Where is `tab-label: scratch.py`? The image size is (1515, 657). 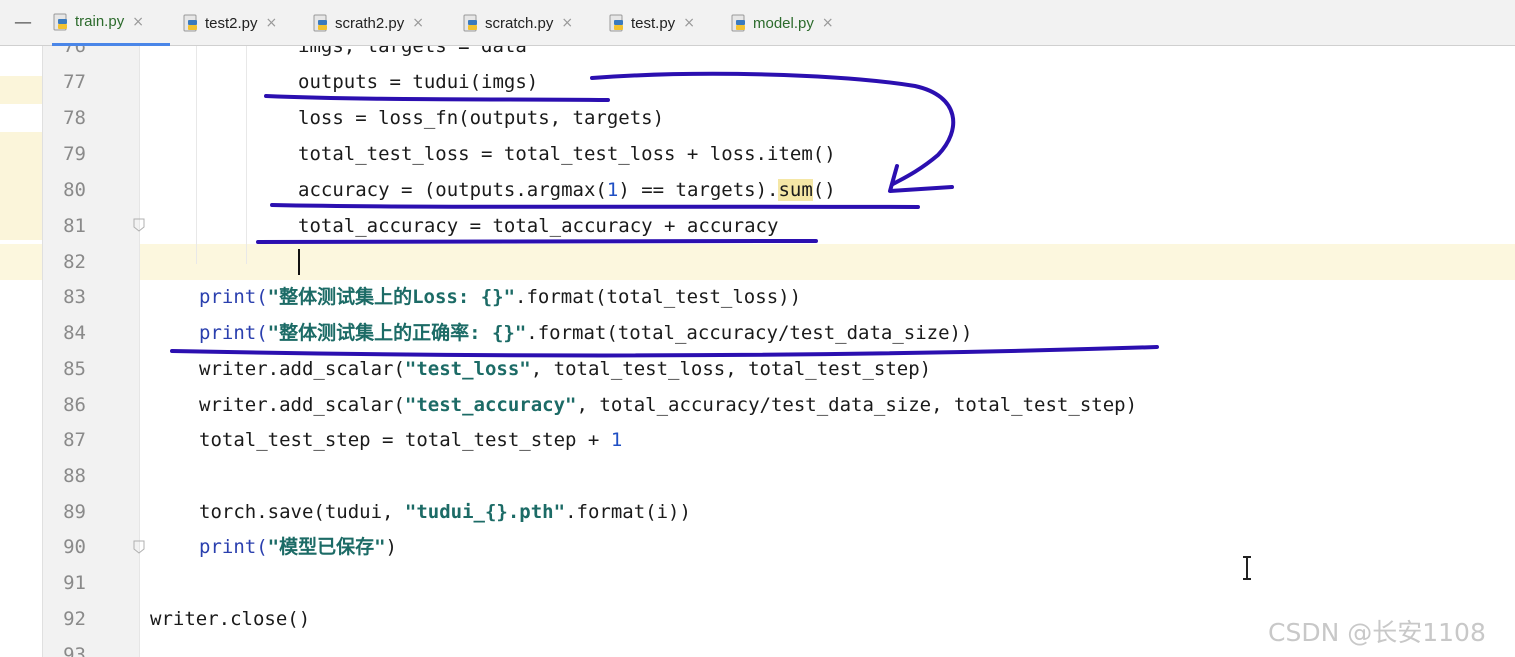
tab-label: scratch.py is located at coordinates (519, 23).